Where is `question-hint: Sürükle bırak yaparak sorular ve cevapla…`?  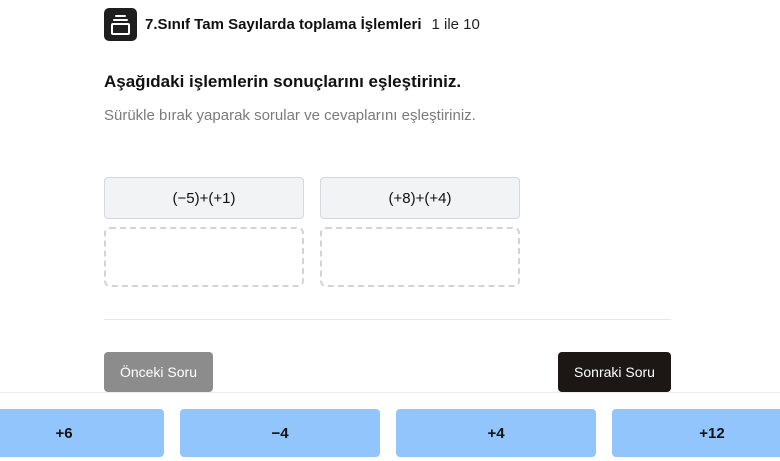 question-hint: Sürükle bırak yaparak sorular ve cevapla… is located at coordinates (290, 115).